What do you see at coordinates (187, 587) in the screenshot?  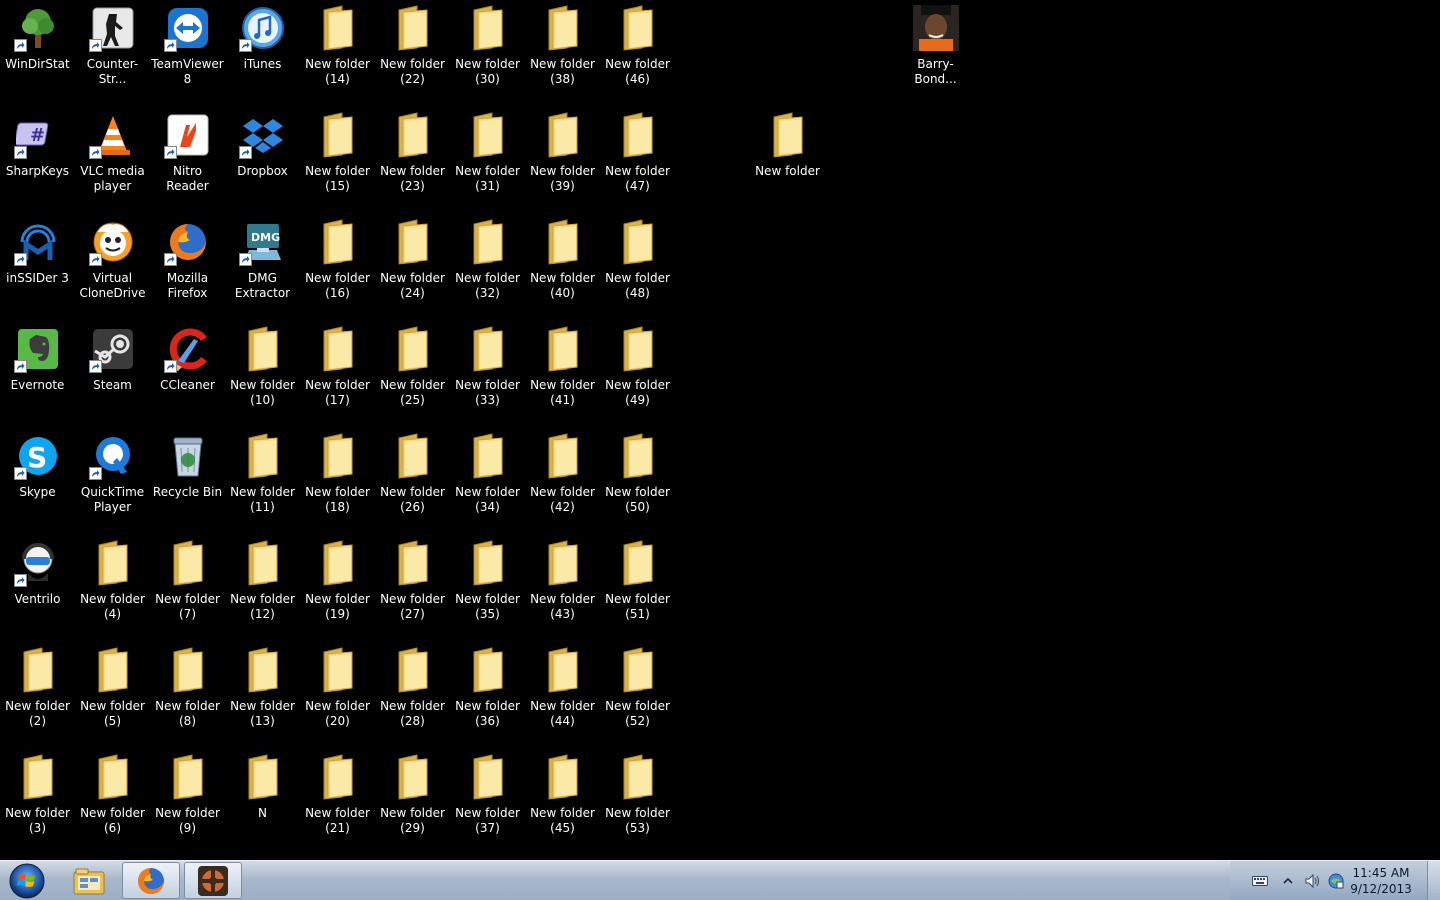 I see `desktop-folder: New folder (7)` at bounding box center [187, 587].